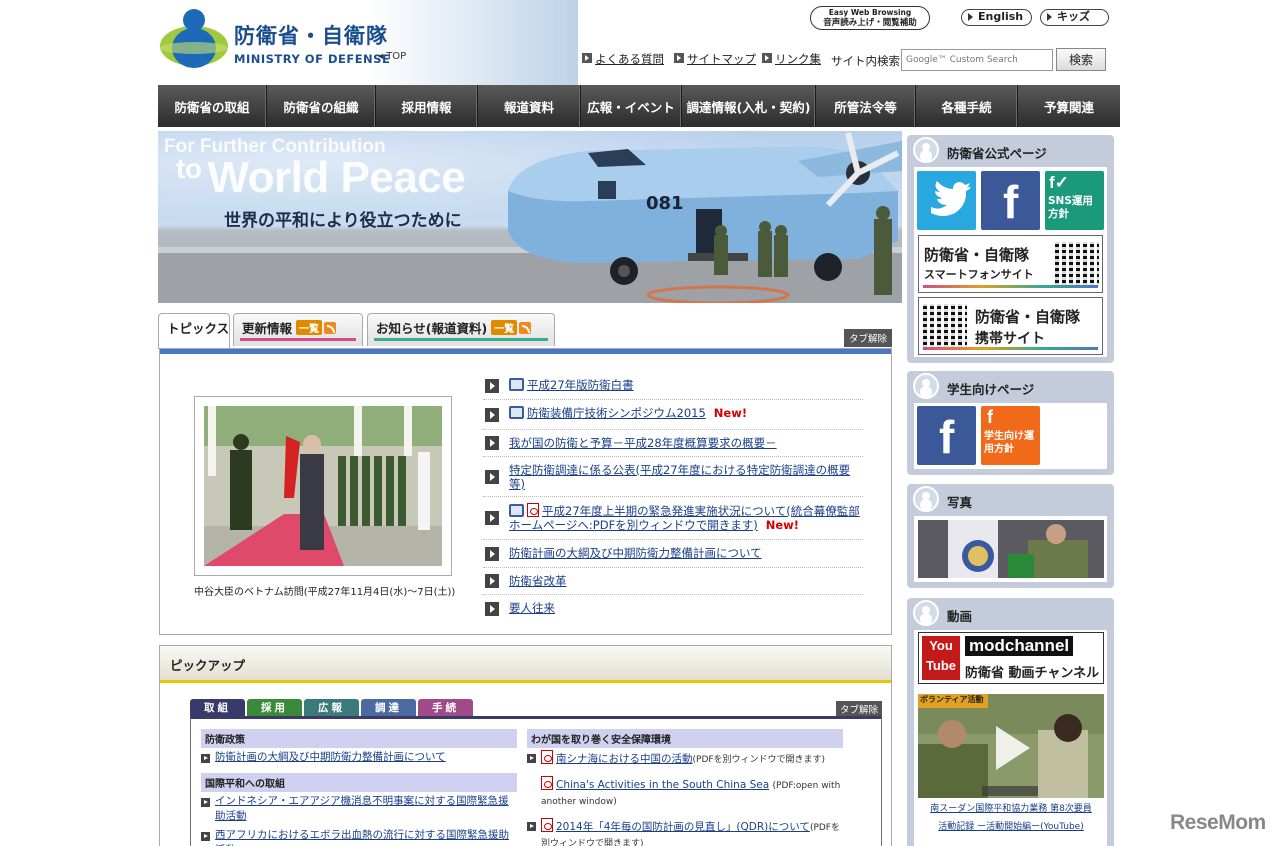  Describe the element at coordinates (525, 664) in the screenshot. I see `pickup-header: ピックアップ` at that location.